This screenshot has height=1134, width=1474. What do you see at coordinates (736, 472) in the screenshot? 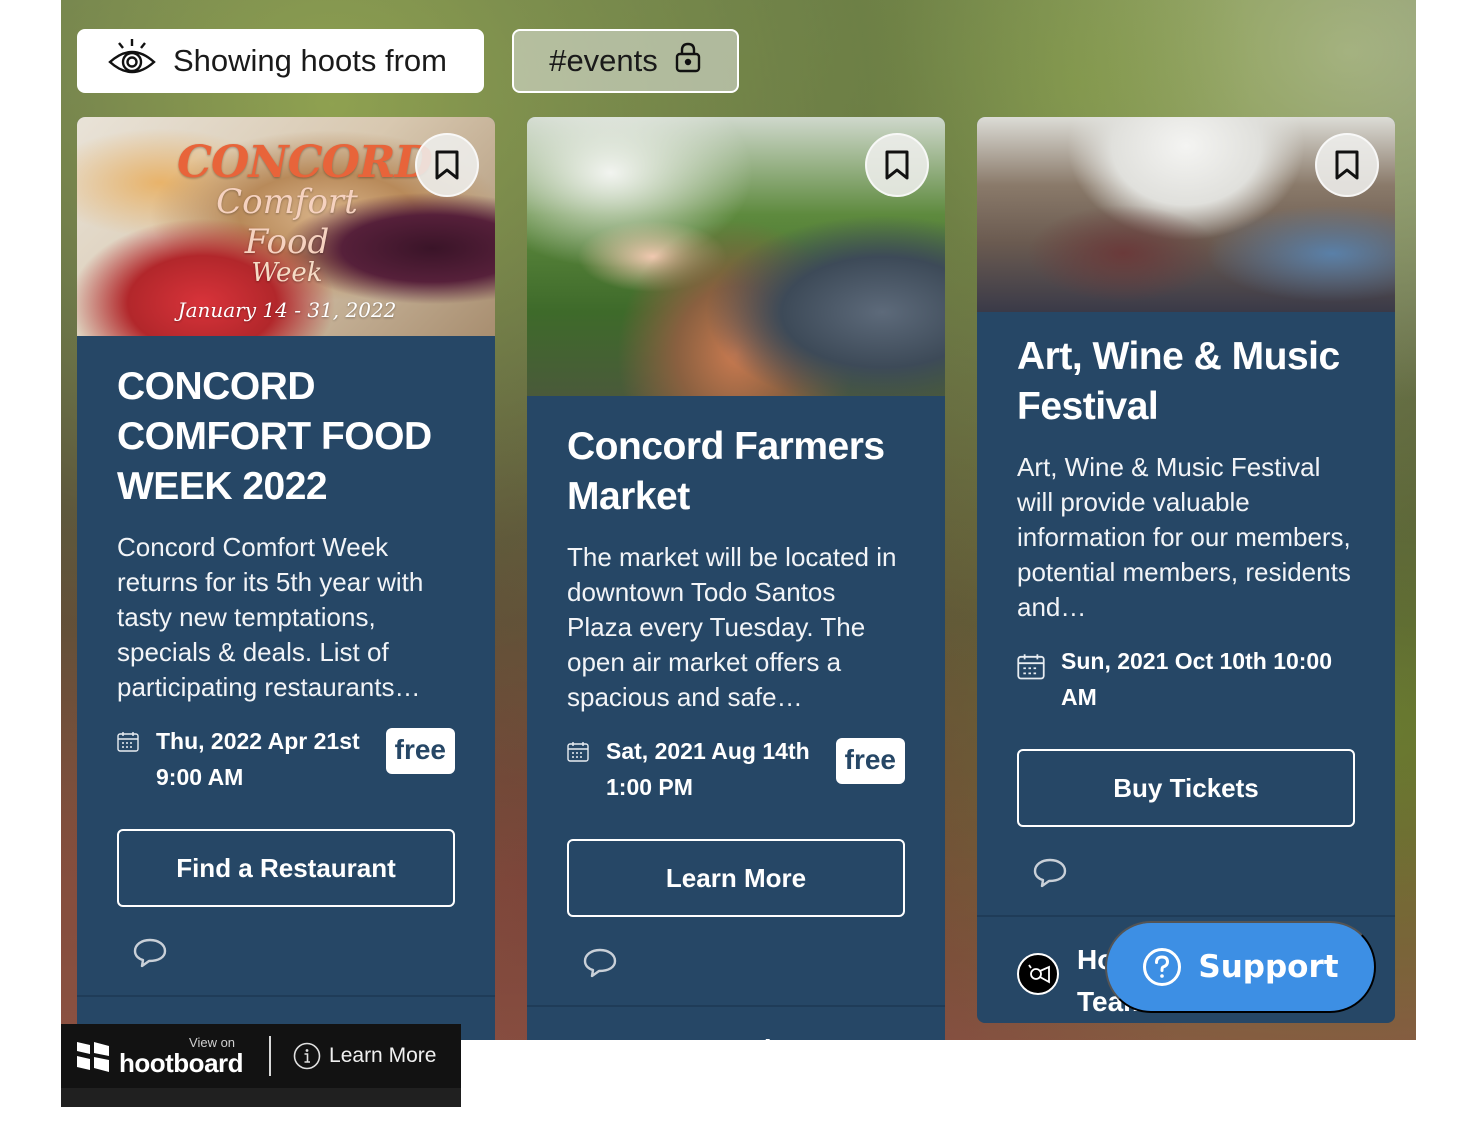
I see `event-title: Concord Farmers Market` at bounding box center [736, 472].